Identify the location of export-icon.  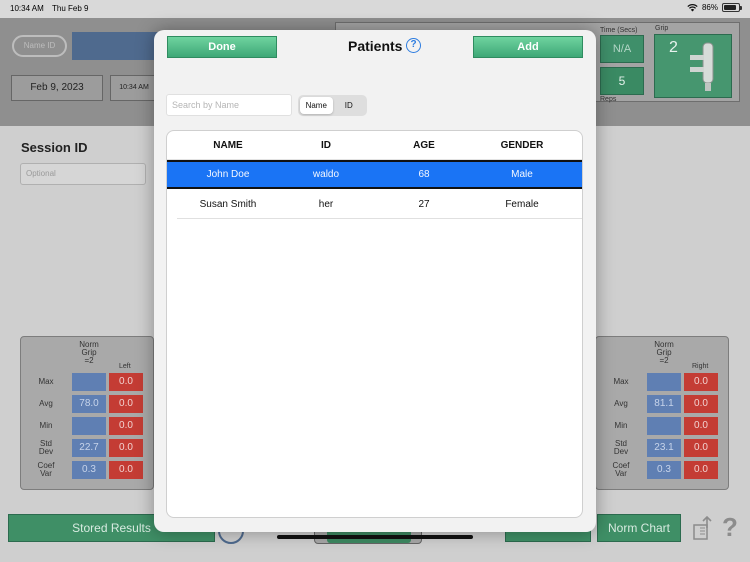
(703, 528).